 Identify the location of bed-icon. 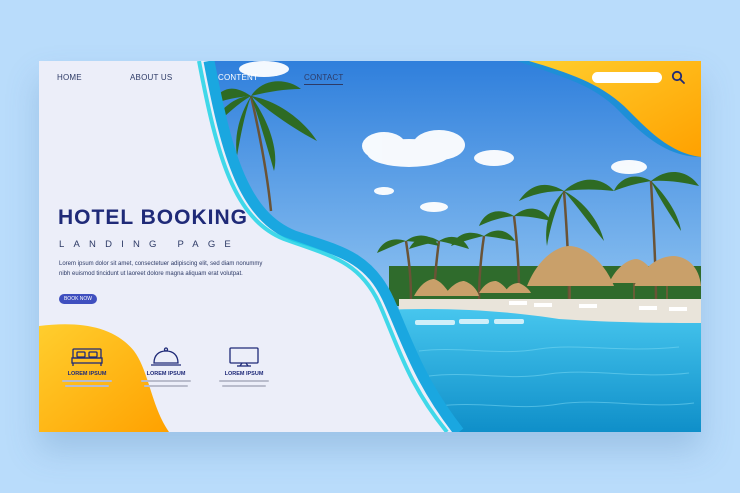
(87, 357).